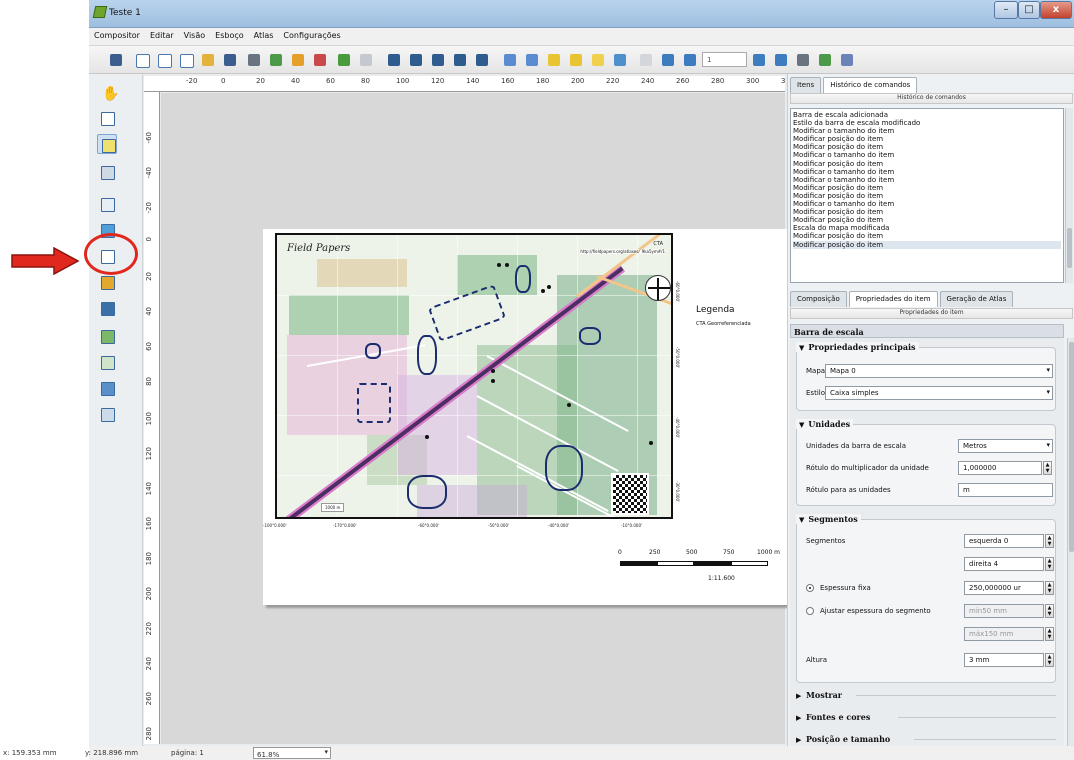 The height and width of the screenshot is (760, 1074). I want to click on move-content-icon, so click(107, 172).